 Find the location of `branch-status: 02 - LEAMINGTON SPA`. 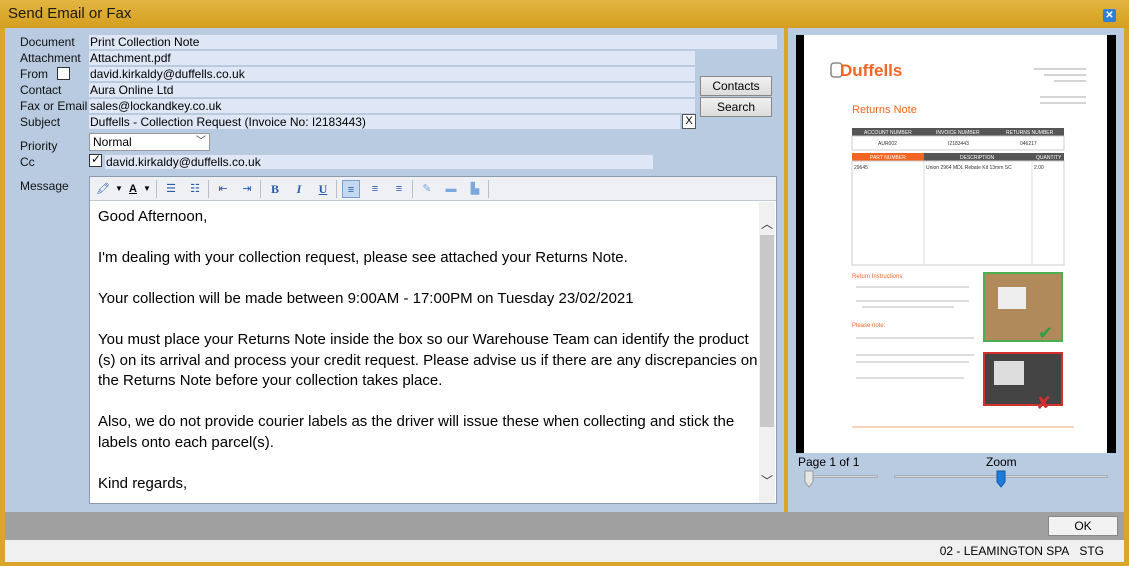

branch-status: 02 - LEAMINGTON SPA is located at coordinates (1004, 551).